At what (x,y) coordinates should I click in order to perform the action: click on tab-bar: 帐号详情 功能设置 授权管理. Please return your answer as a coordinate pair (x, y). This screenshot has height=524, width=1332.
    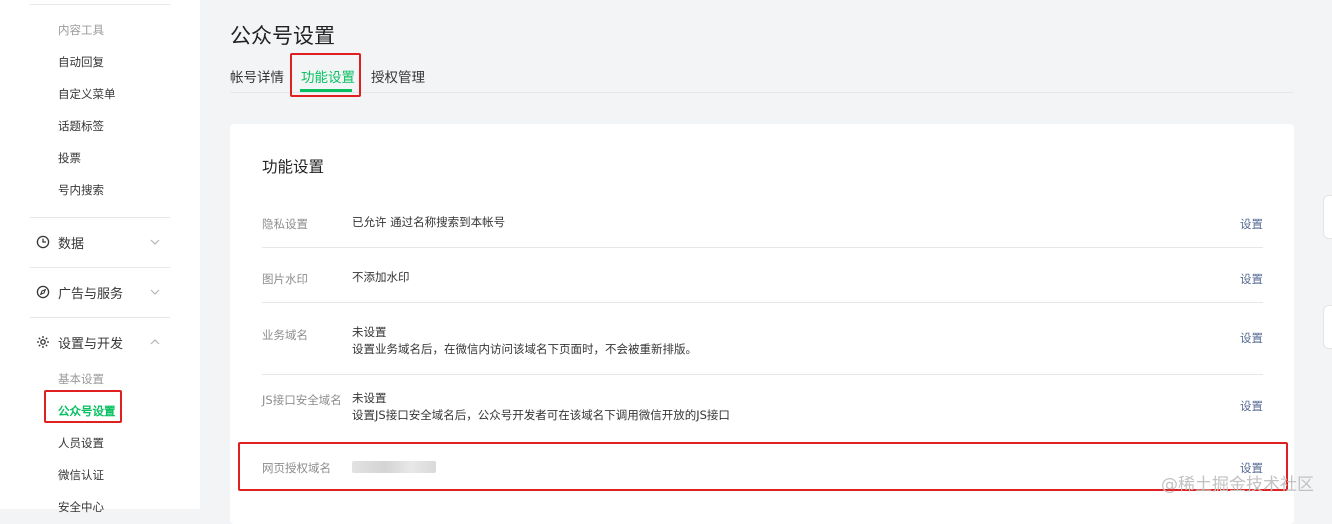
    Looking at the image, I should click on (761, 74).